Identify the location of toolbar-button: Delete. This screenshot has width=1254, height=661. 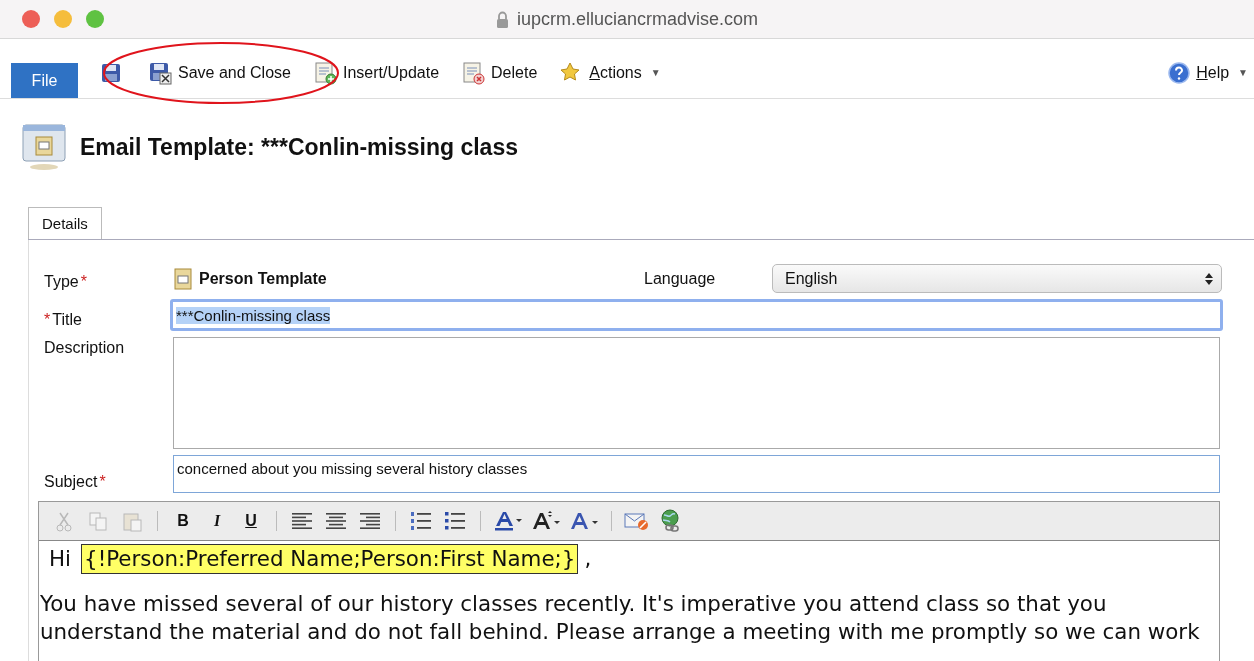
(499, 72).